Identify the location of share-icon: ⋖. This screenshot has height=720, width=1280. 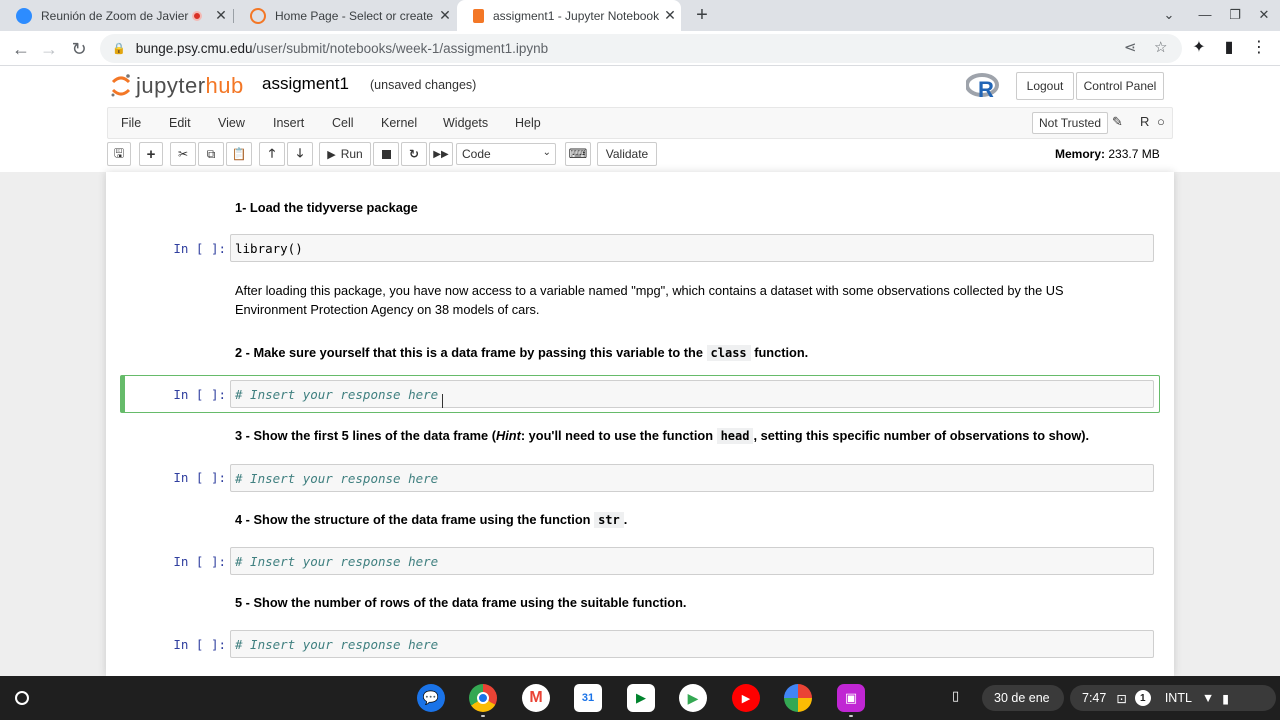
(1130, 47).